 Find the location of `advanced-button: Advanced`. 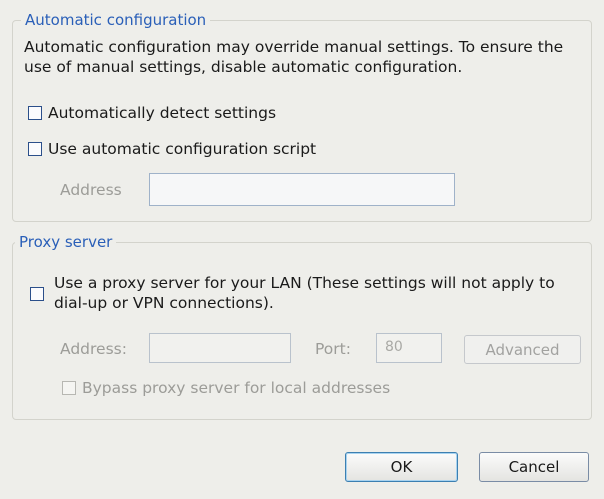

advanced-button: Advanced is located at coordinates (522, 349).